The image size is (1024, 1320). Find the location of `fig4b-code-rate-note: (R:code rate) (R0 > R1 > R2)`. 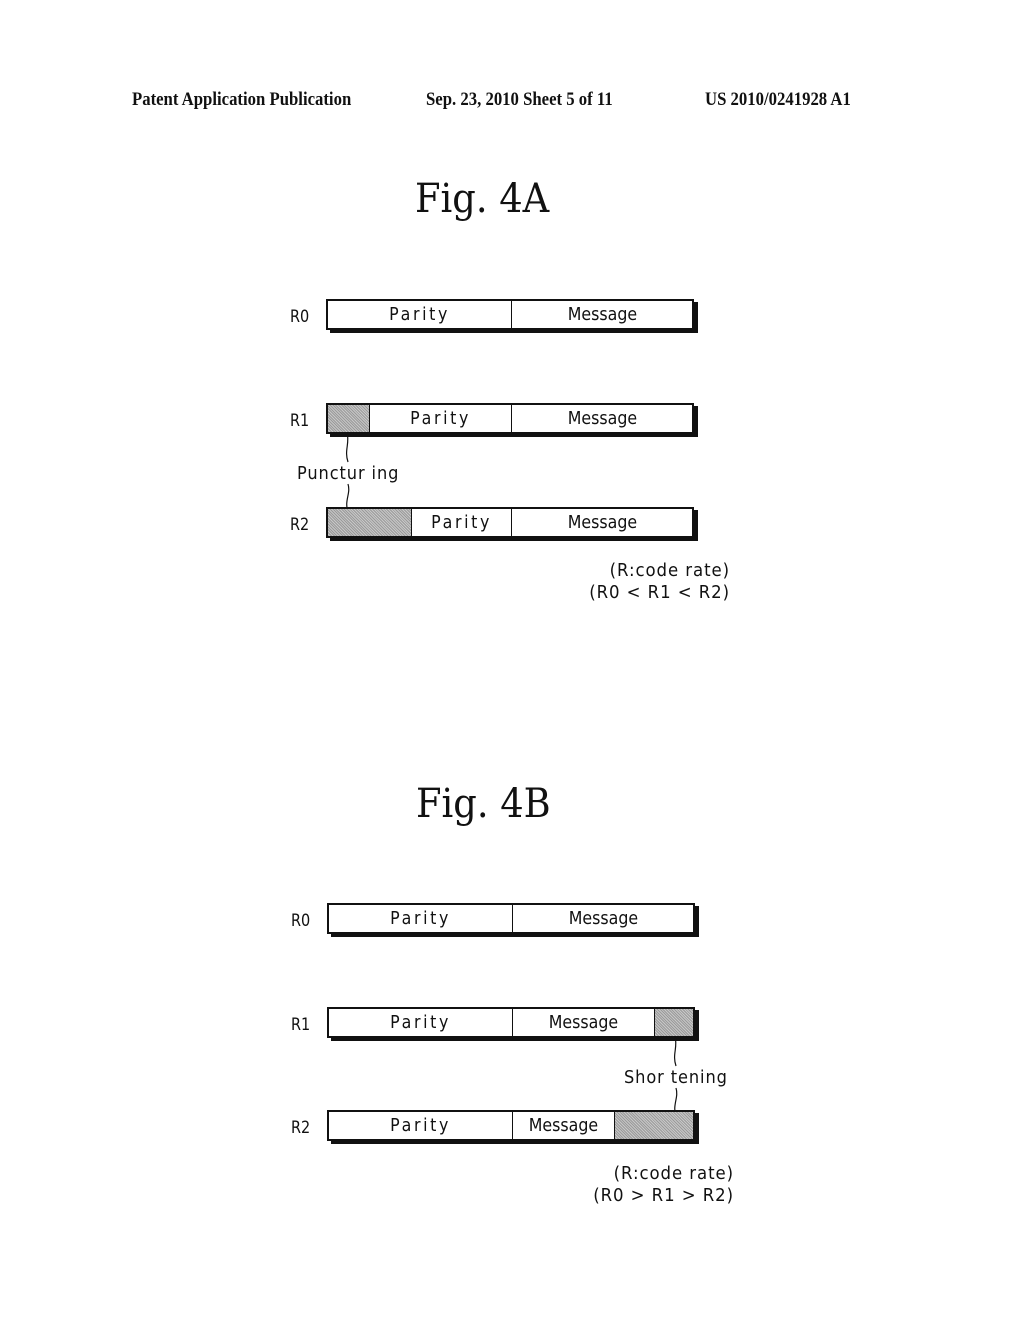

fig4b-code-rate-note: (R:code rate) (R0 > R1 > R2) is located at coordinates (663, 1185).